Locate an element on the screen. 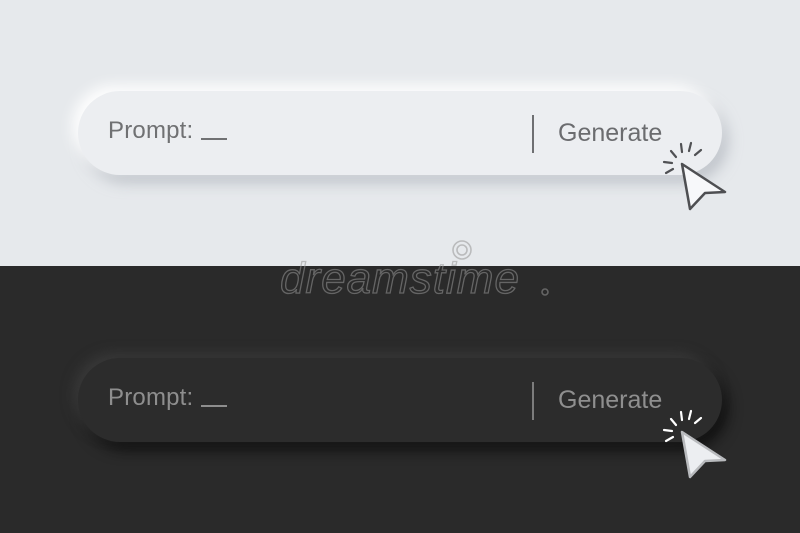 This screenshot has height=533, width=800. light-prompt-bar: Prompt: Generate is located at coordinates (400, 133).